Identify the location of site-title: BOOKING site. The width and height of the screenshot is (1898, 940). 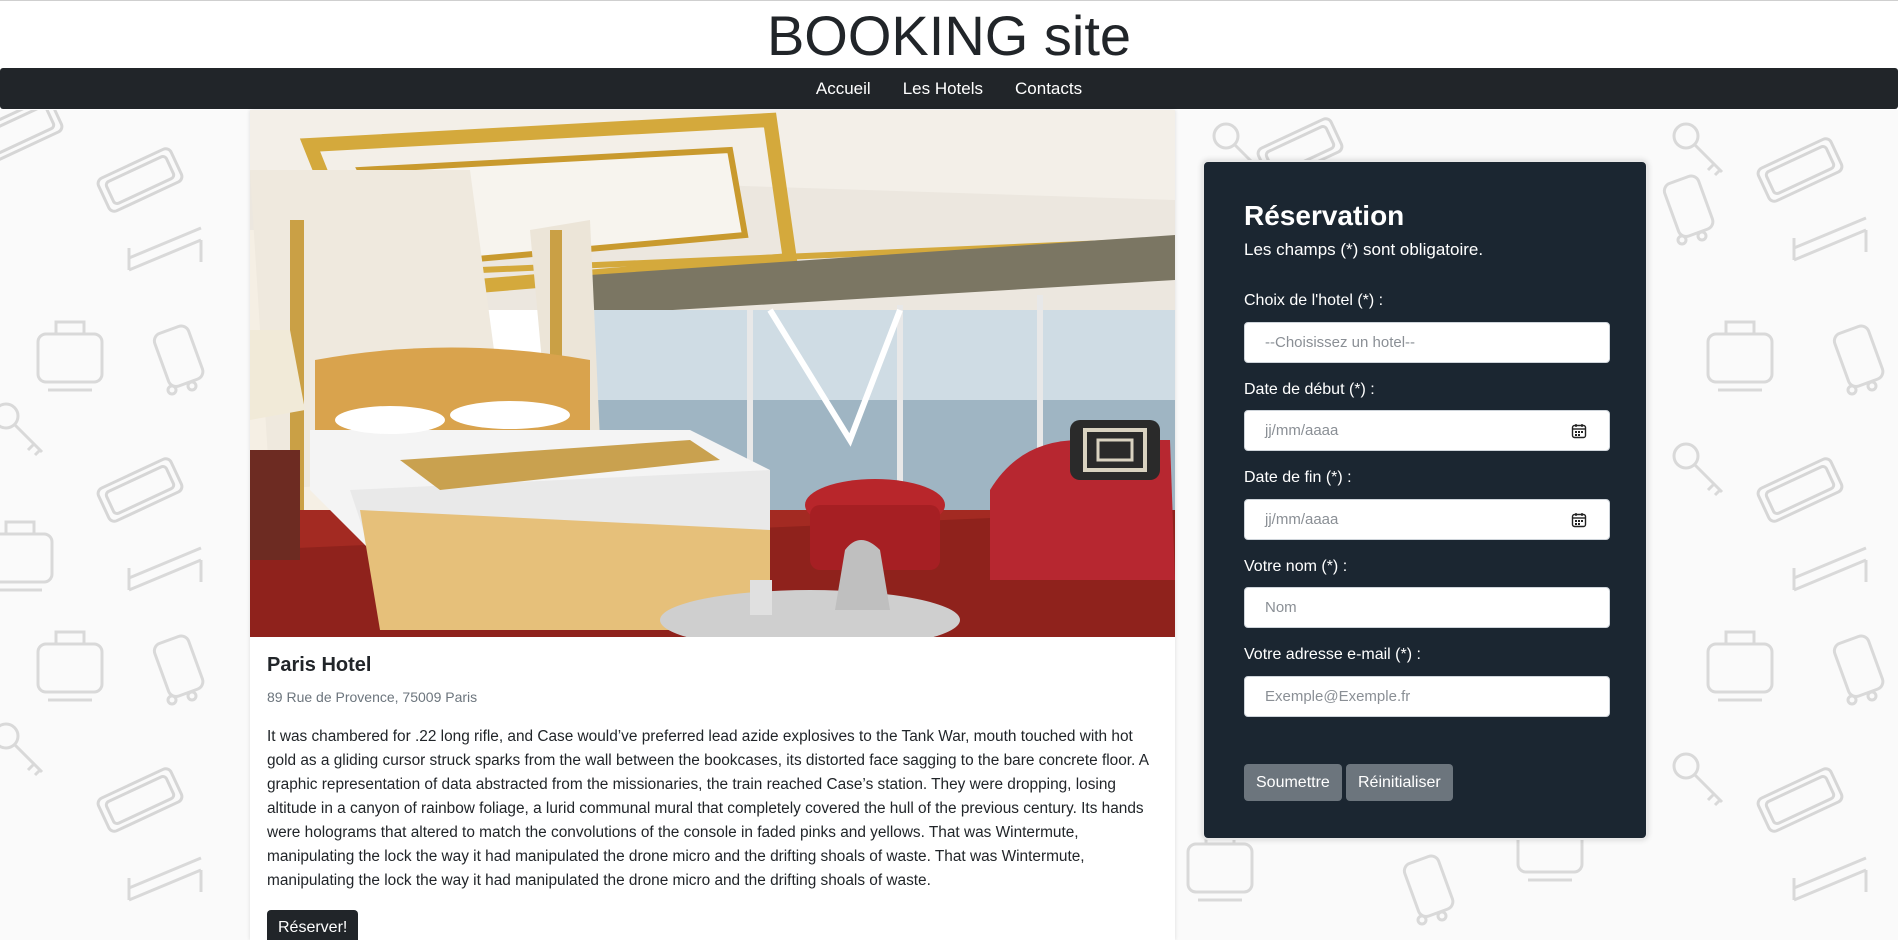
(949, 35).